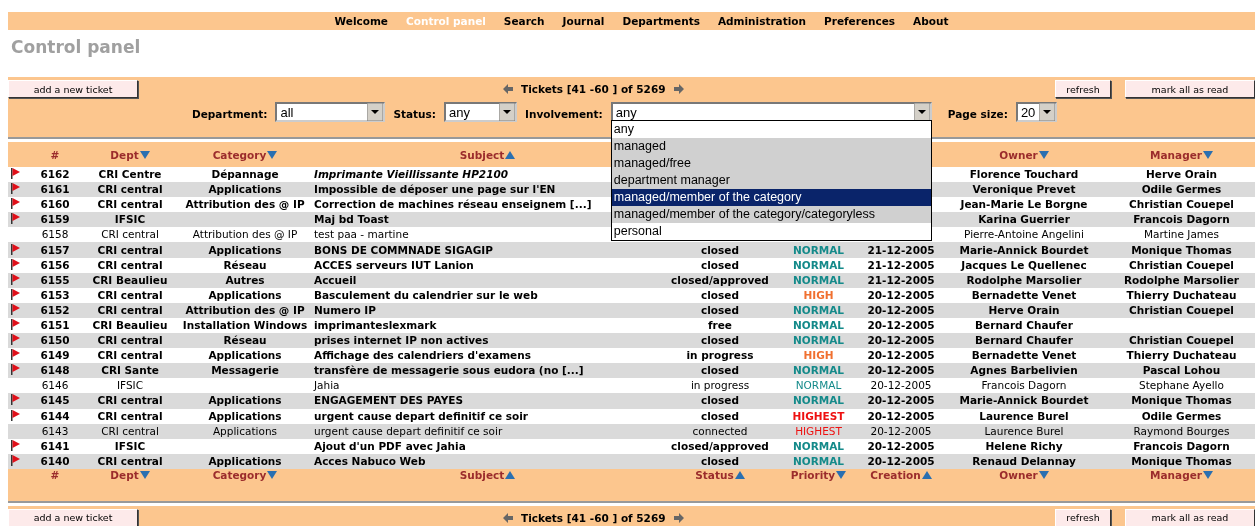 The image size is (1255, 526). Describe the element at coordinates (55, 325) in the screenshot. I see `ticket-number: 6151` at that location.